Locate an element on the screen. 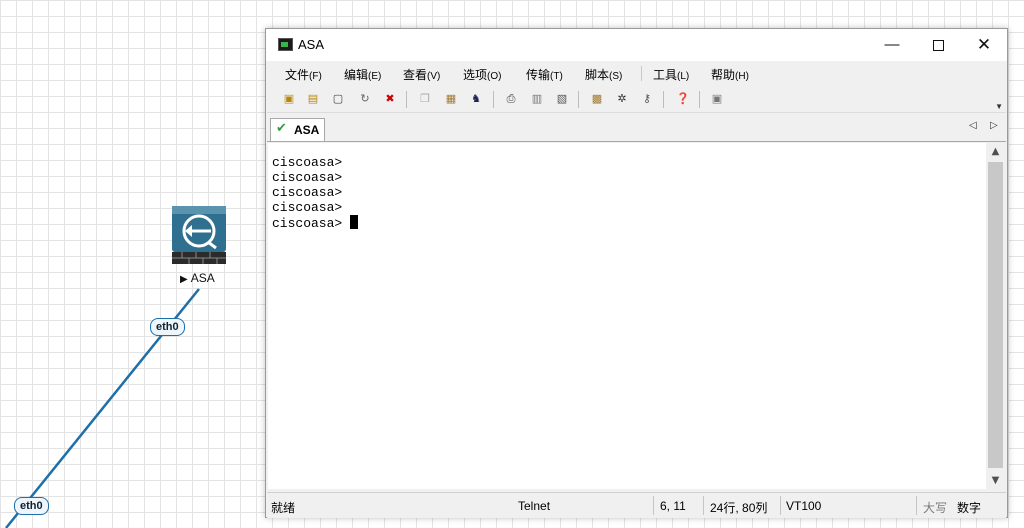 This screenshot has width=1024, height=528. session-tab-asa: ✔ ASA is located at coordinates (297, 129).